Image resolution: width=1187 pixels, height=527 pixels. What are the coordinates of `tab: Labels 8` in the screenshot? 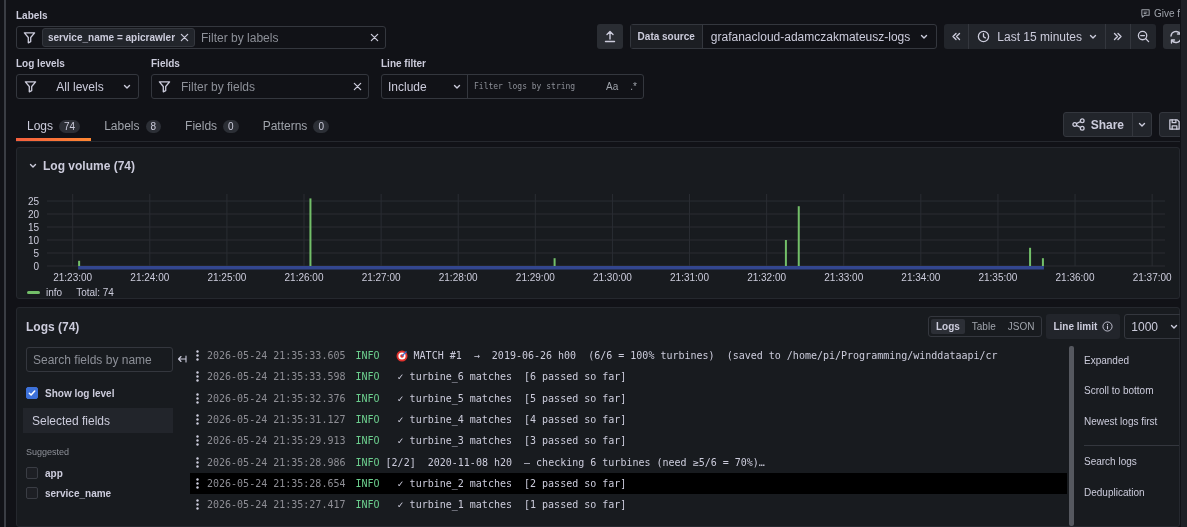 It's located at (133, 127).